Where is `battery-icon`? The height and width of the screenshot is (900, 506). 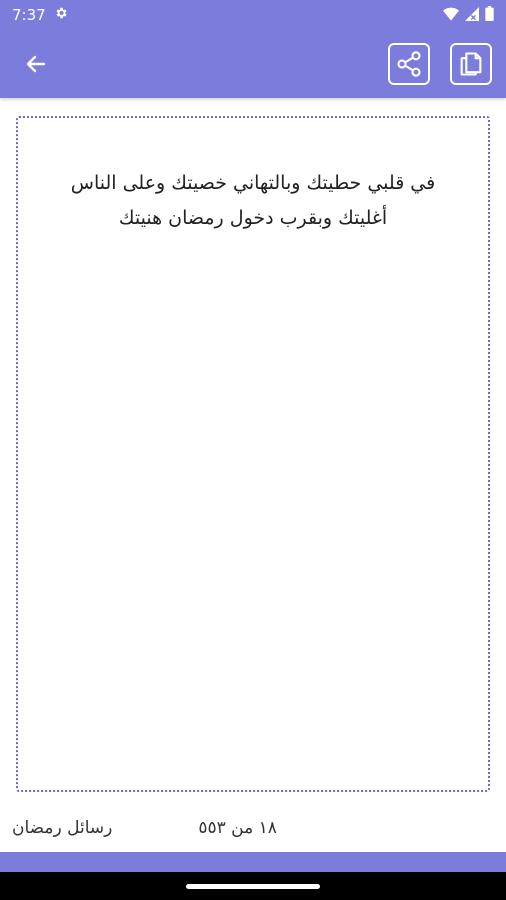 battery-icon is located at coordinates (489, 15).